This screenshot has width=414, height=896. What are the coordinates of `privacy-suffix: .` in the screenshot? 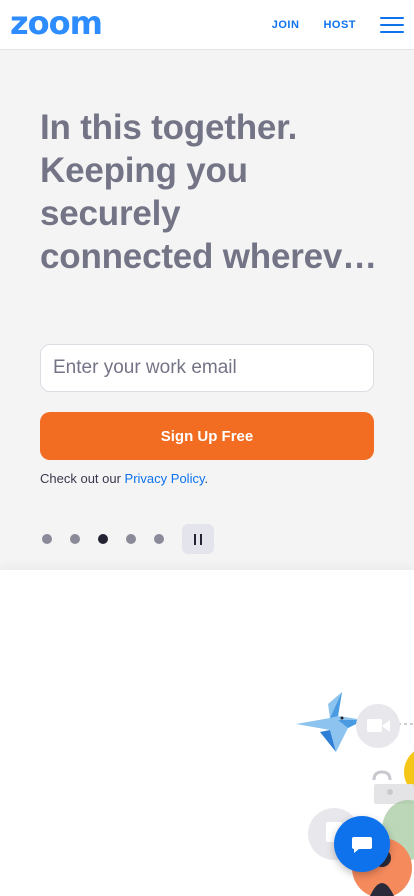 It's located at (206, 478).